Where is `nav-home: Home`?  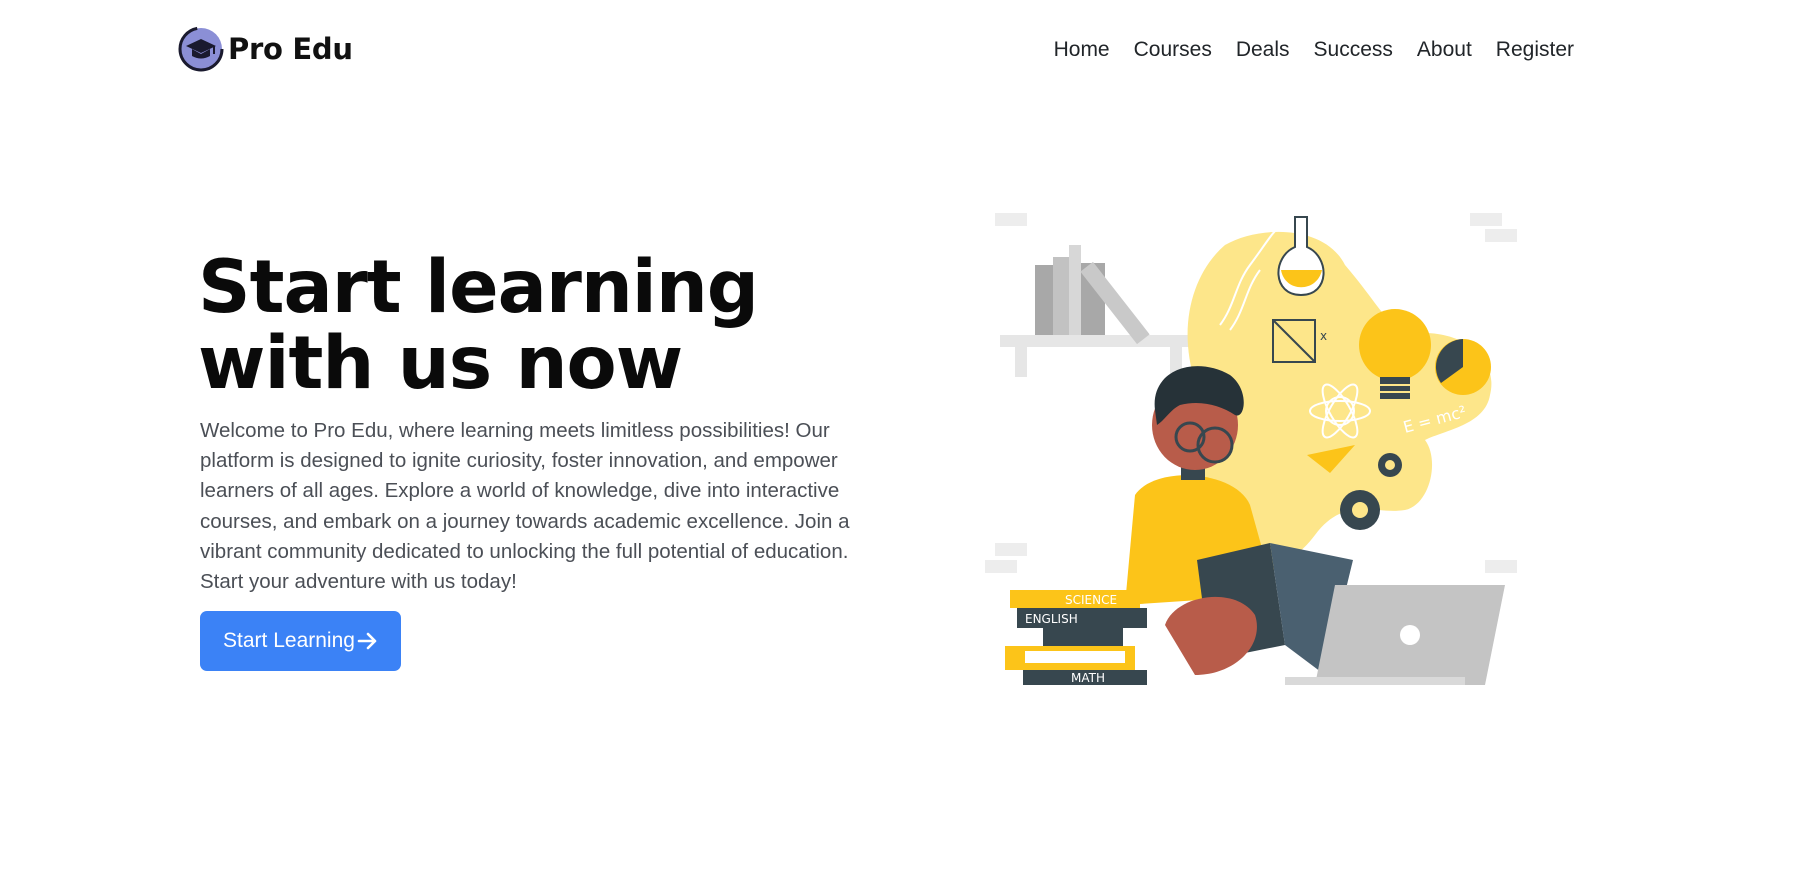
nav-home: Home is located at coordinates (1082, 50).